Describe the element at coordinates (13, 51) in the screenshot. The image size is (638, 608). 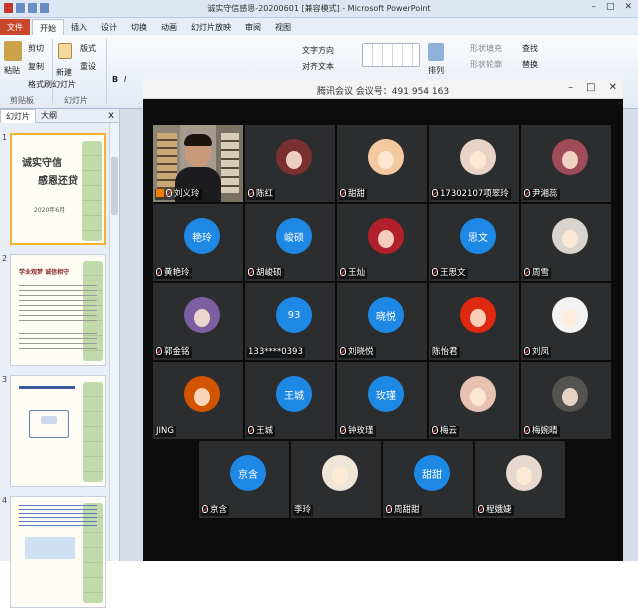
I see `paste-icon` at that location.